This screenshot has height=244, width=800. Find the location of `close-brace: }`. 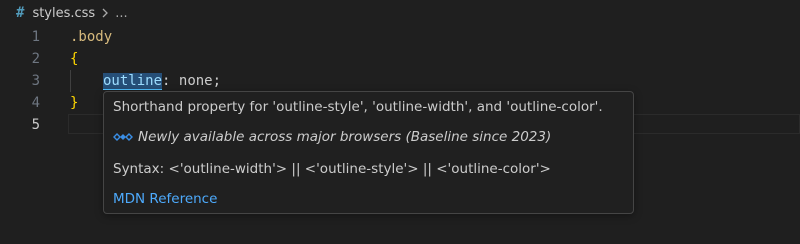

close-brace: } is located at coordinates (74, 103).